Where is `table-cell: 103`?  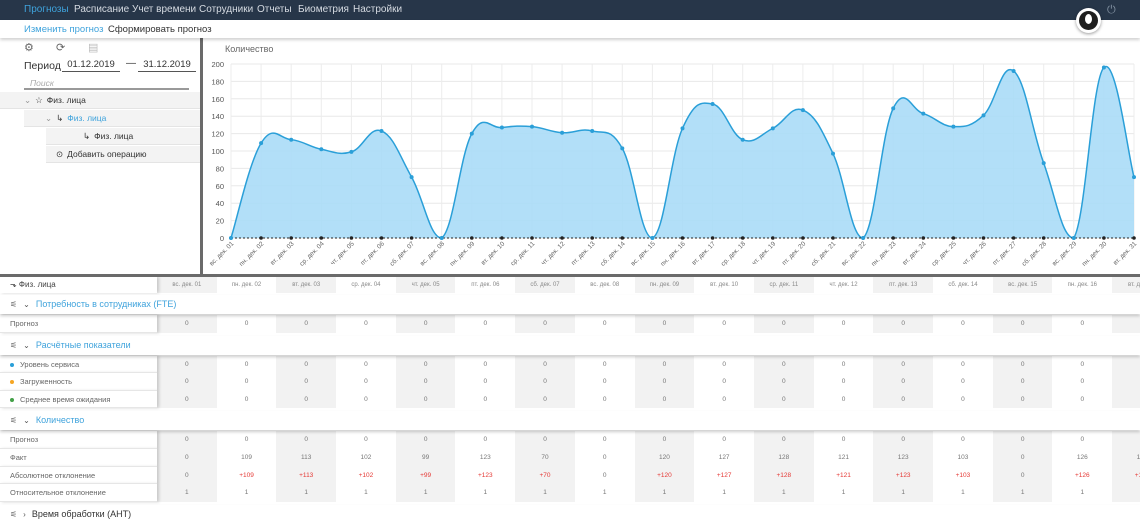
table-cell: 103 is located at coordinates (963, 457).